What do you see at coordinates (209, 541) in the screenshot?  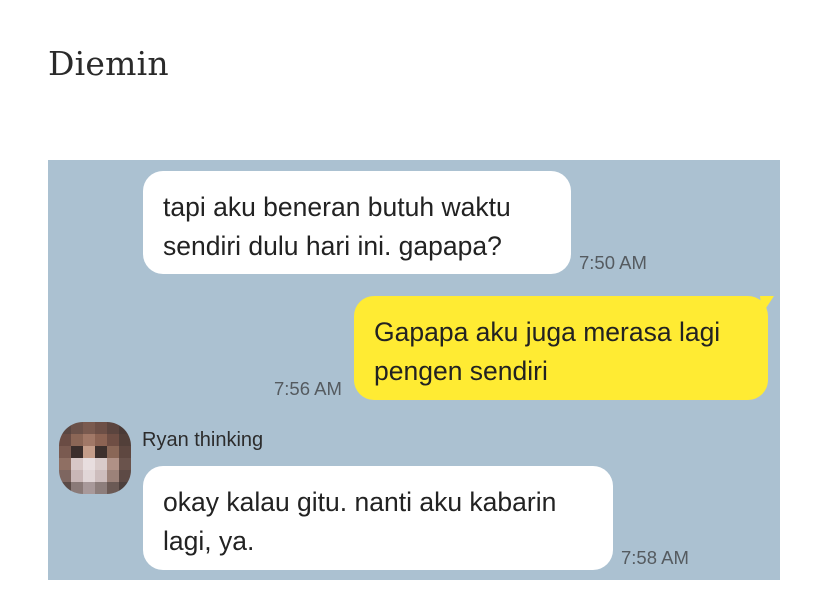 I see `message-line: lagi, ya.` at bounding box center [209, 541].